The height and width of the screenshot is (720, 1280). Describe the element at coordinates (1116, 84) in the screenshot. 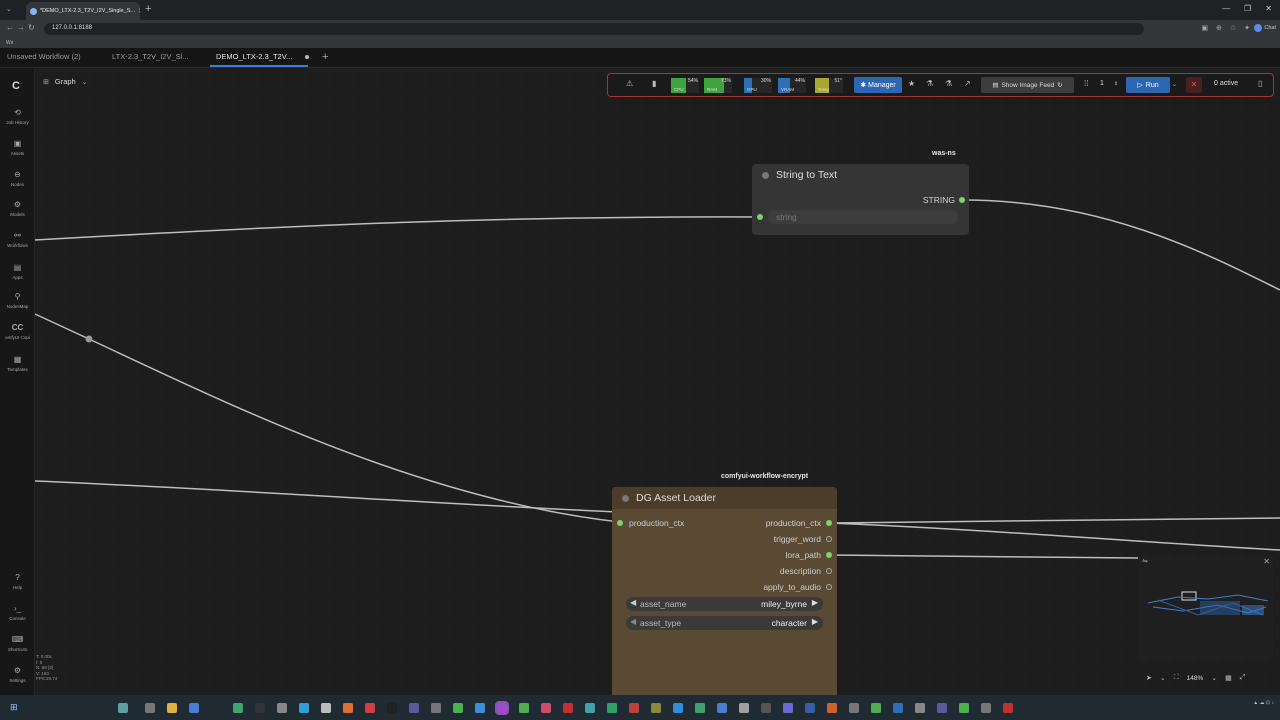

I see `stepper-icon: ⇕` at that location.